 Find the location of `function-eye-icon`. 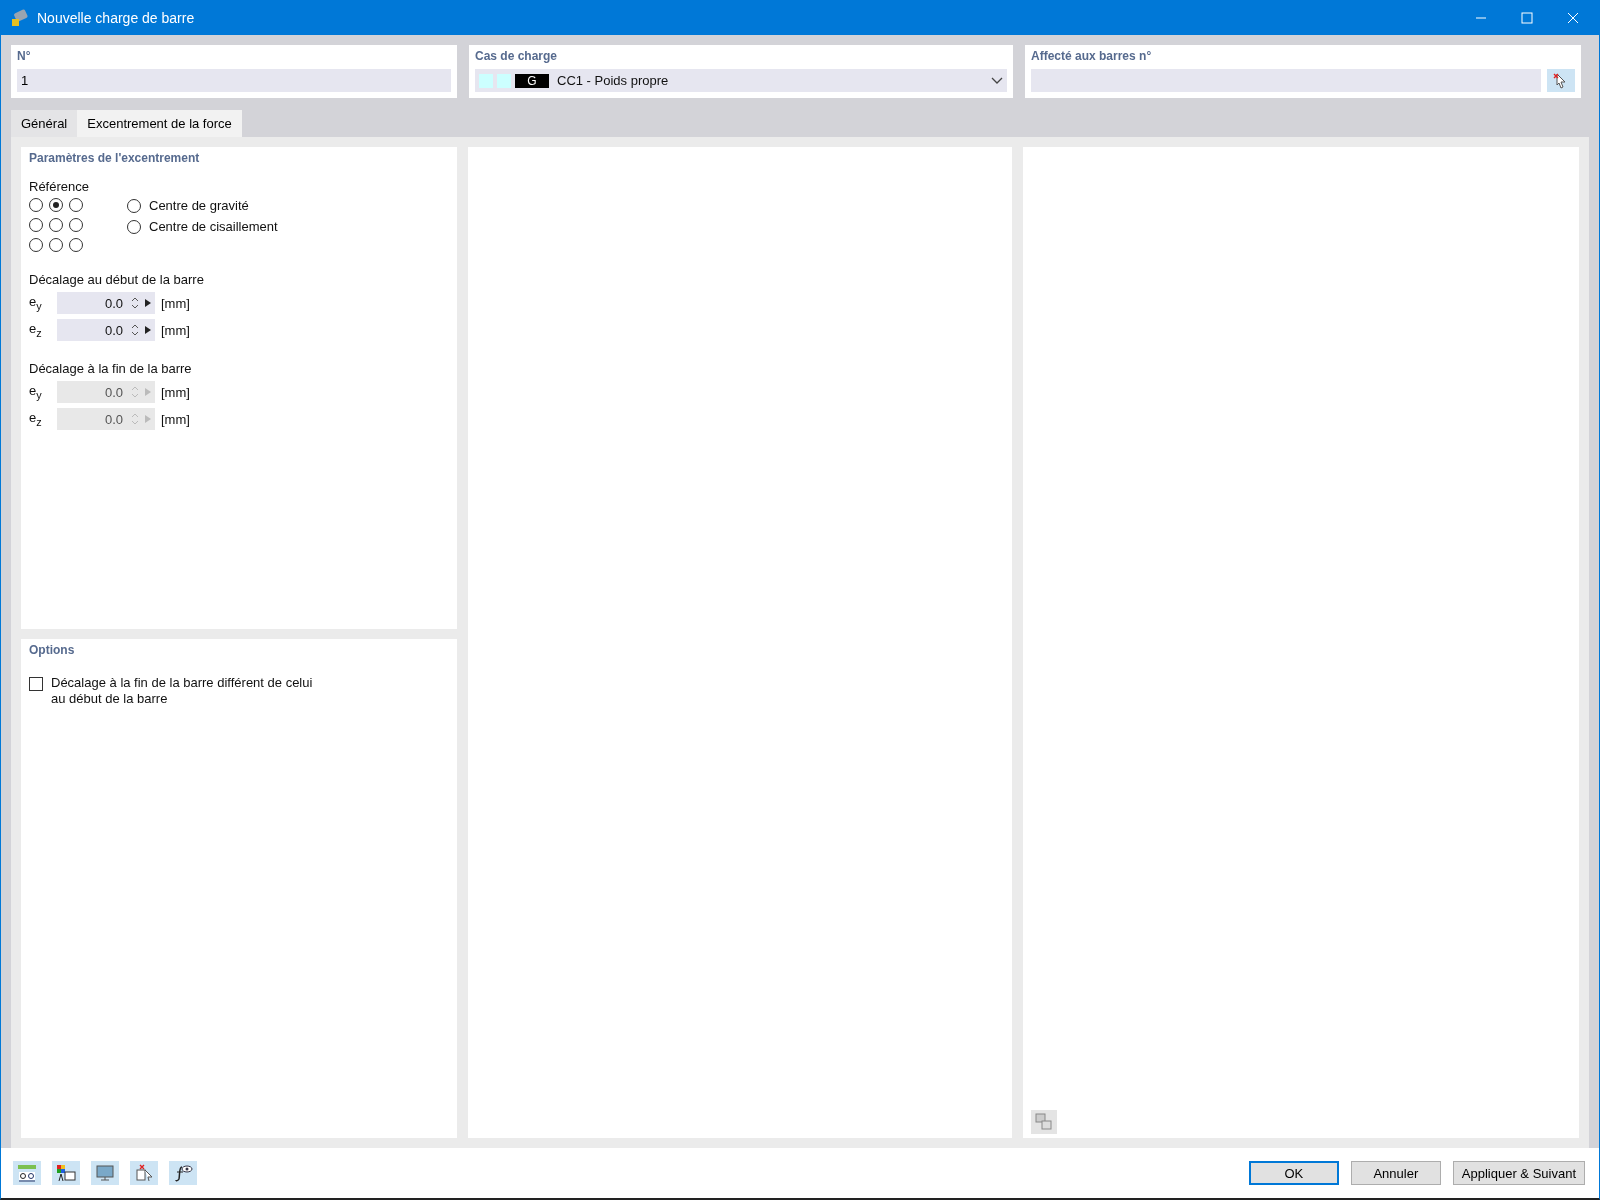

function-eye-icon is located at coordinates (183, 1173).